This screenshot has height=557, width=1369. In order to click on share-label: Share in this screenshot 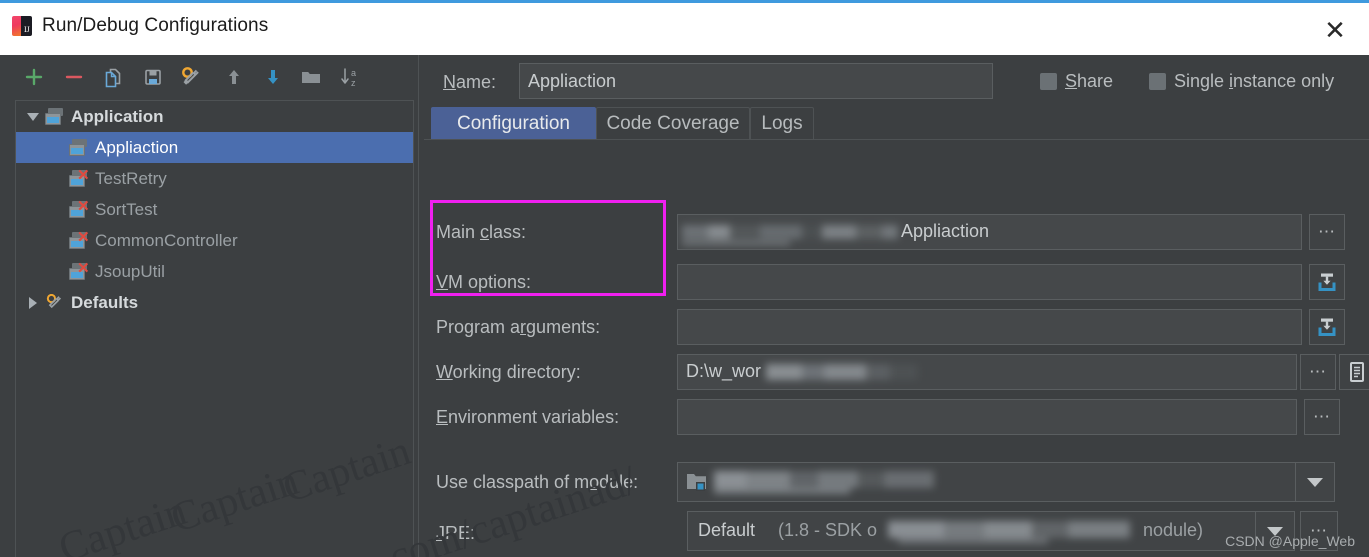, I will do `click(1089, 81)`.